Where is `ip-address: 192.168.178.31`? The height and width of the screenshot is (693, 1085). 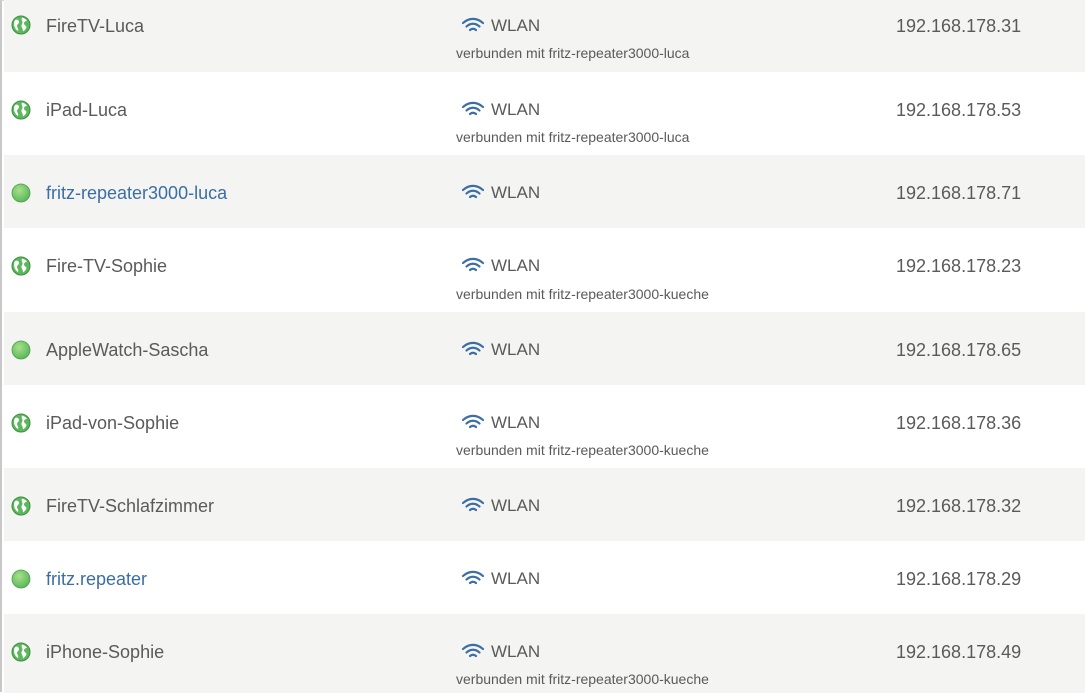
ip-address: 192.168.178.31 is located at coordinates (959, 26).